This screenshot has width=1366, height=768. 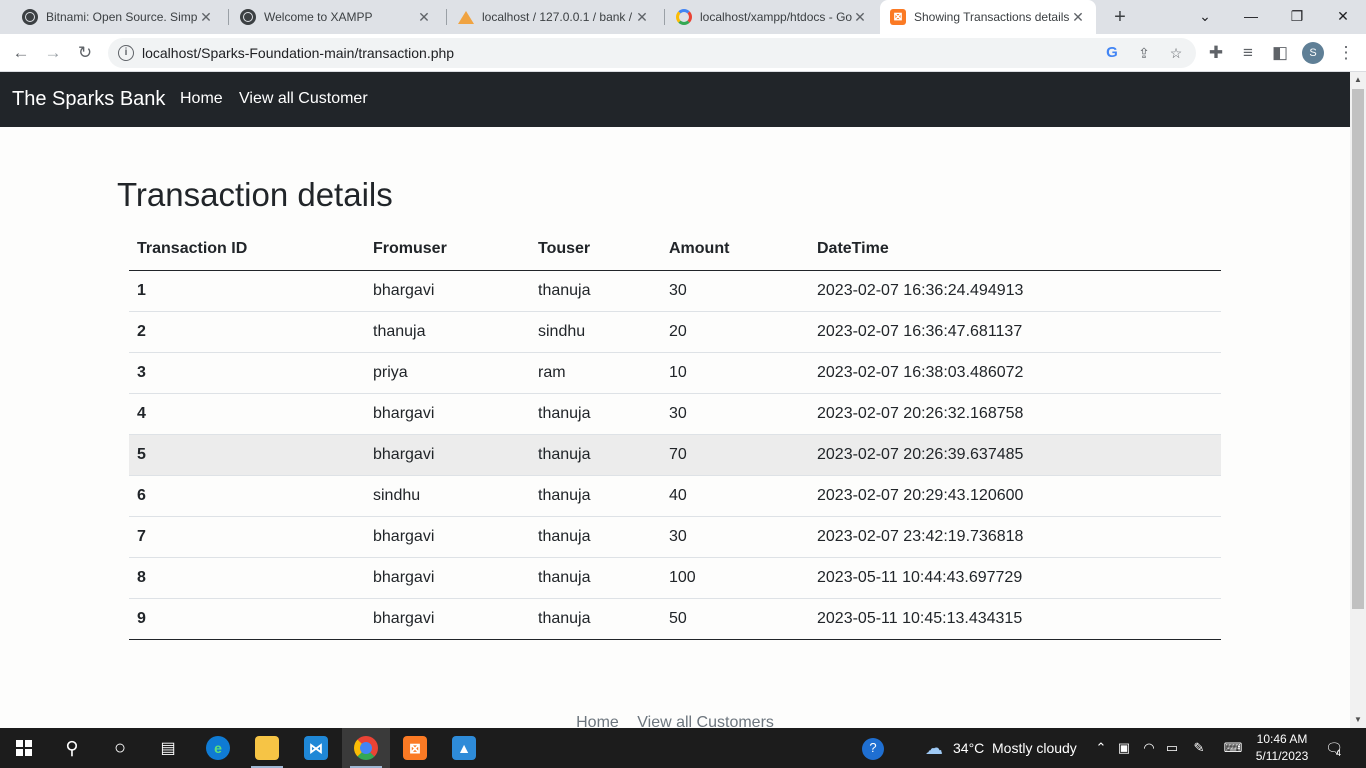 I want to click on media-control-icon: ≡, so click(x=1248, y=53).